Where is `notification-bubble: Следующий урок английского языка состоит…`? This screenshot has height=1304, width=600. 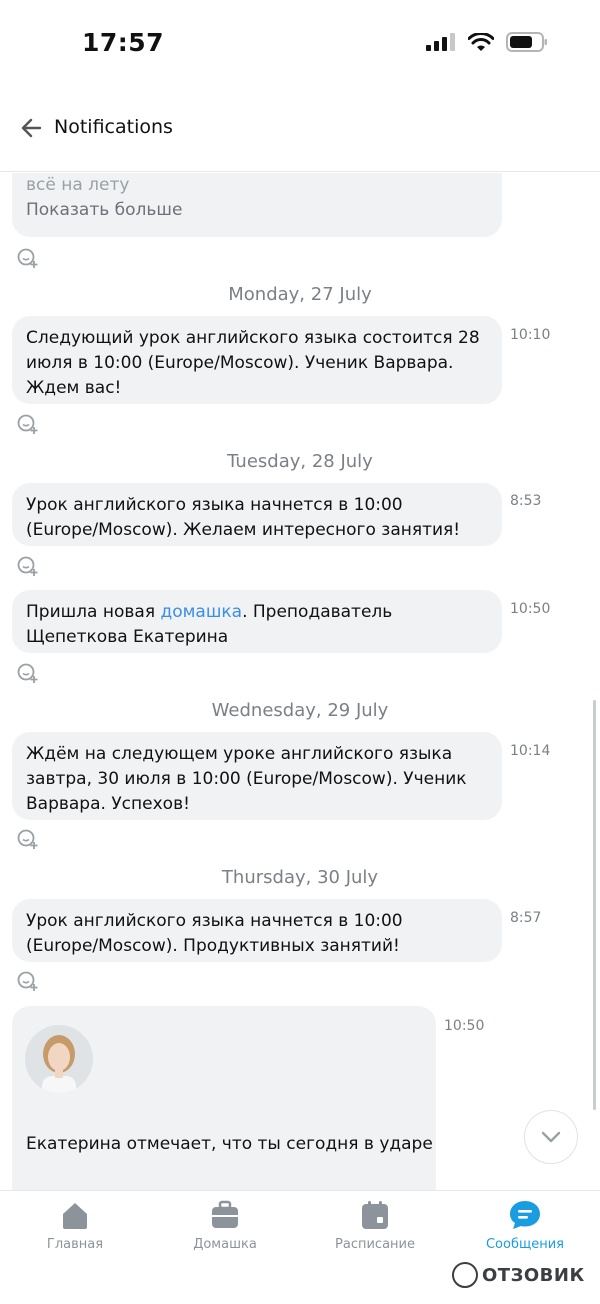
notification-bubble: Следующий урок английского языка состоит… is located at coordinates (257, 360).